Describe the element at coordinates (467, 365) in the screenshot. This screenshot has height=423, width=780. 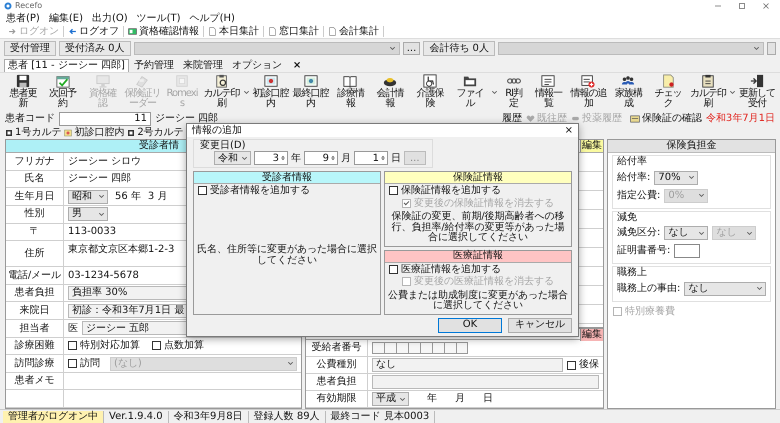
I see `text-field: なし` at that location.